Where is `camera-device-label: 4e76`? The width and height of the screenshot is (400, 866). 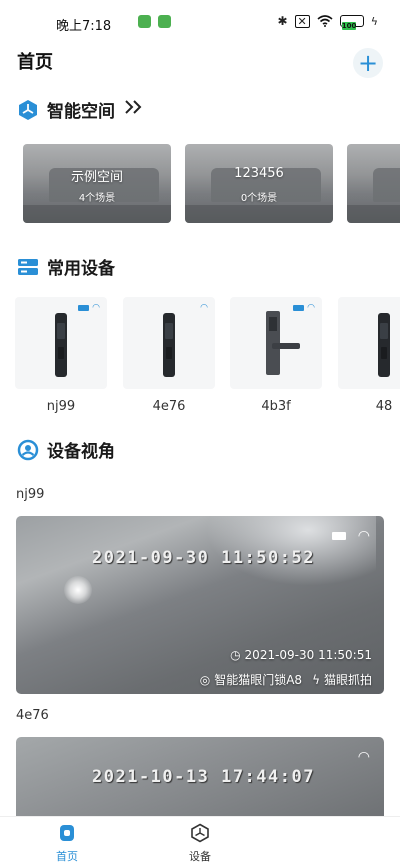
camera-device-label: 4e76 is located at coordinates (32, 715).